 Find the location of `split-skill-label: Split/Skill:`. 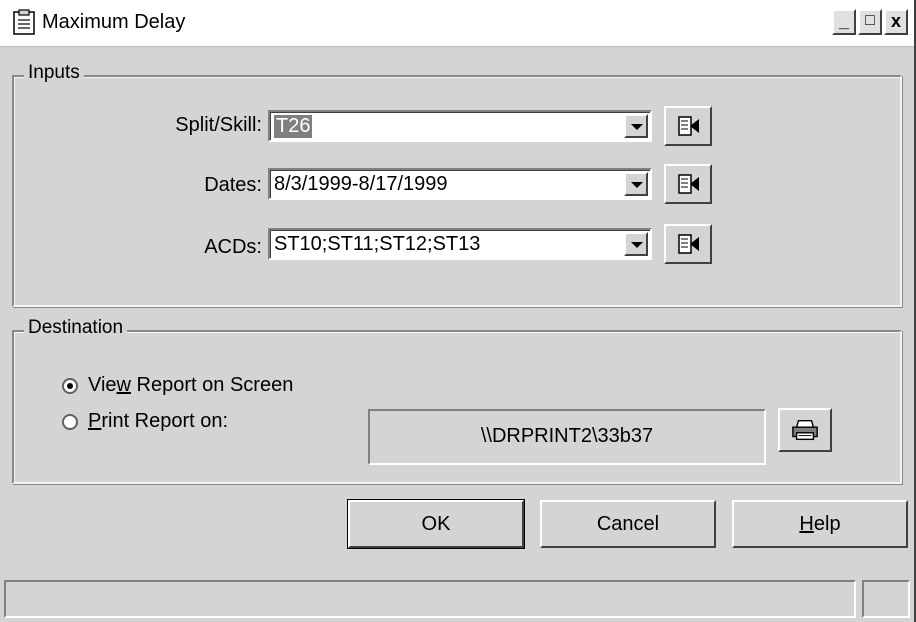

split-skill-label: Split/Skill: is located at coordinates (218, 125).